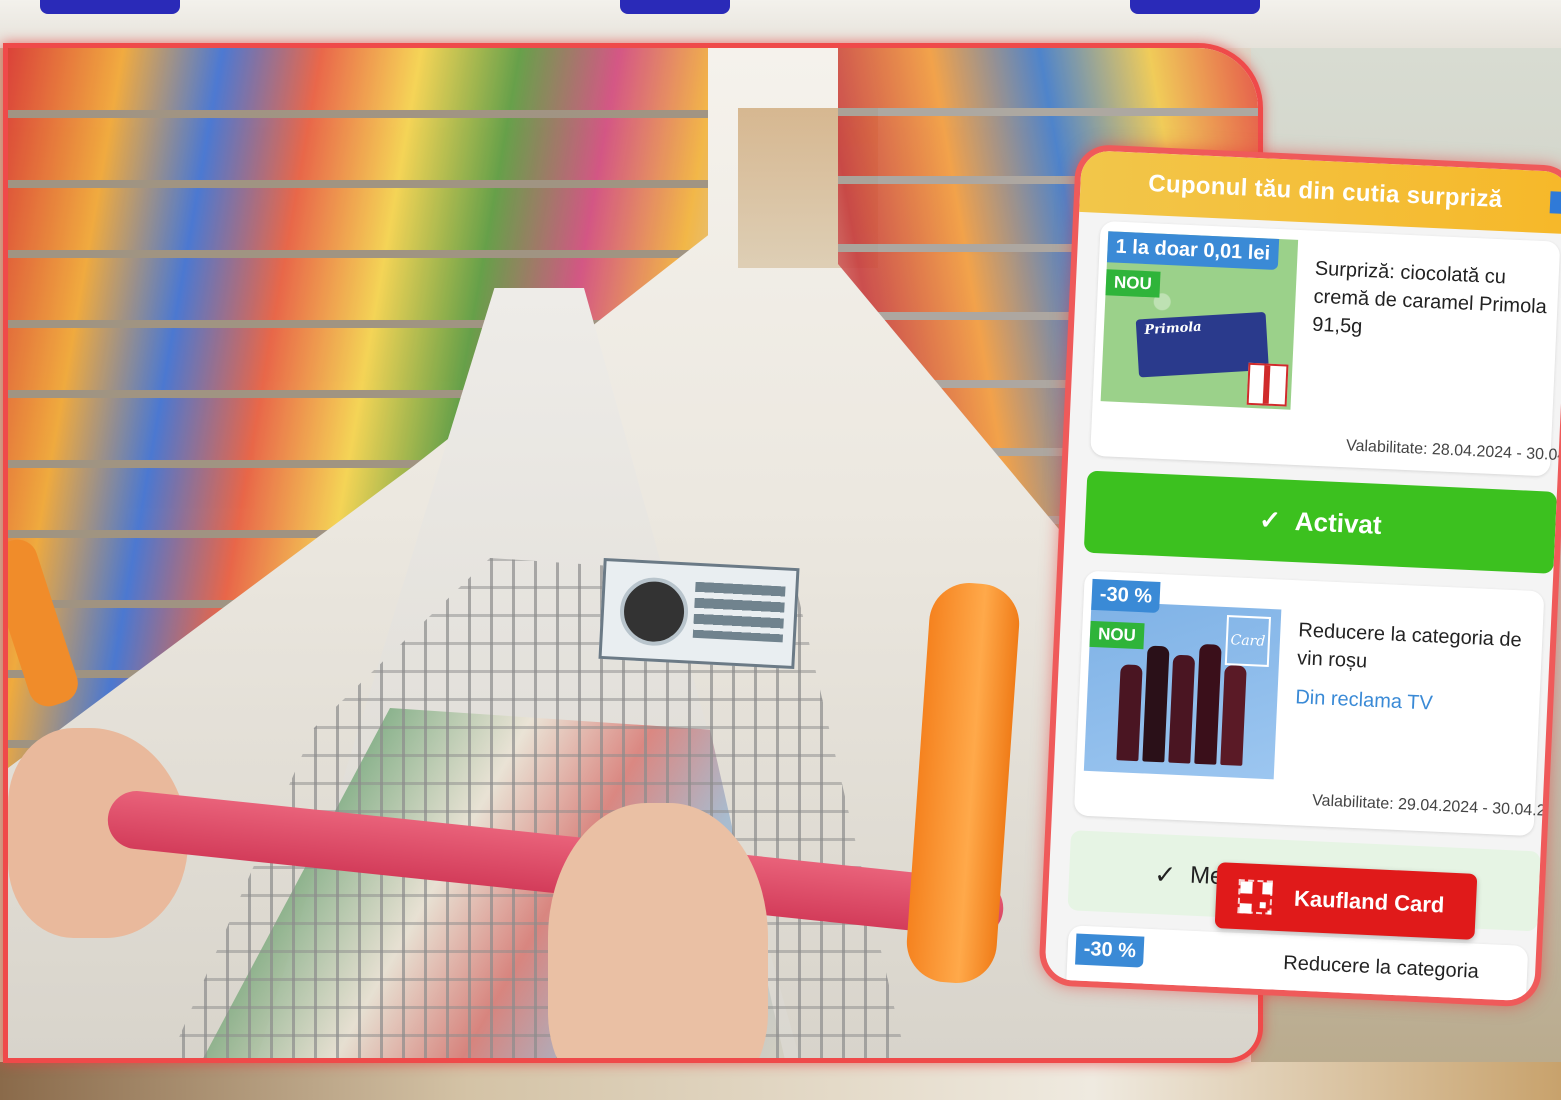 This screenshot has height=1100, width=1561. Describe the element at coordinates (963, 783) in the screenshot. I see `cart-handle-right` at that location.